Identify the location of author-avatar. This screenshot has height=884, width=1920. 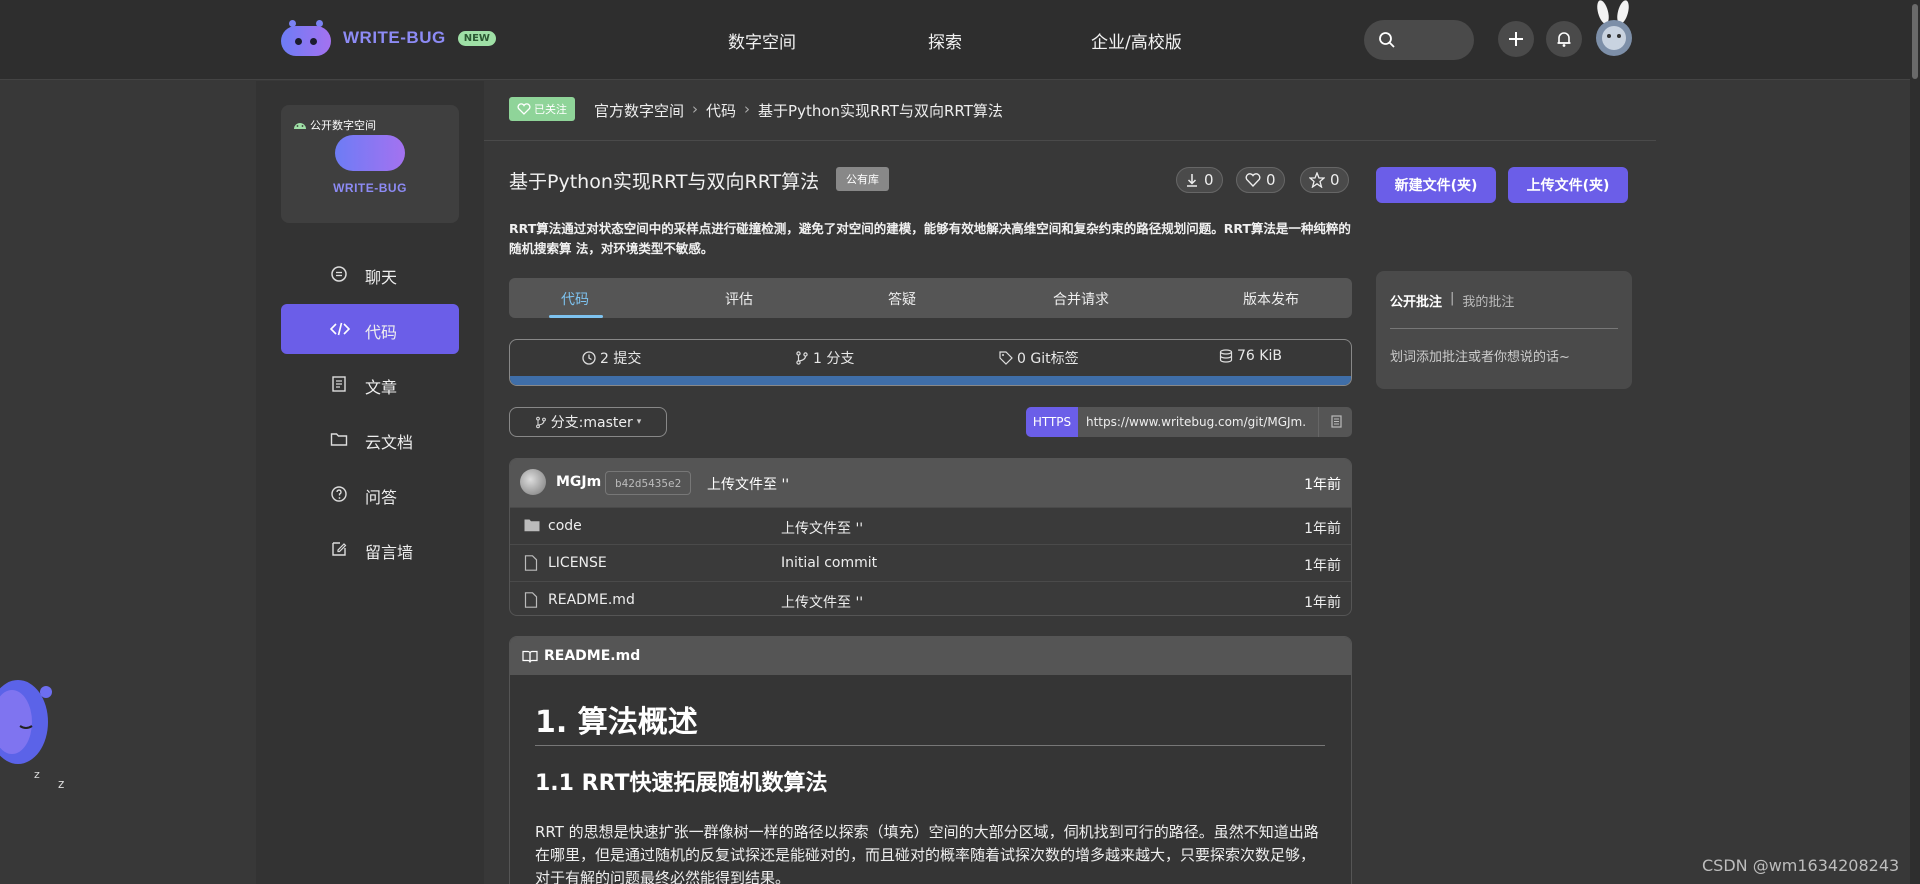
(533, 482).